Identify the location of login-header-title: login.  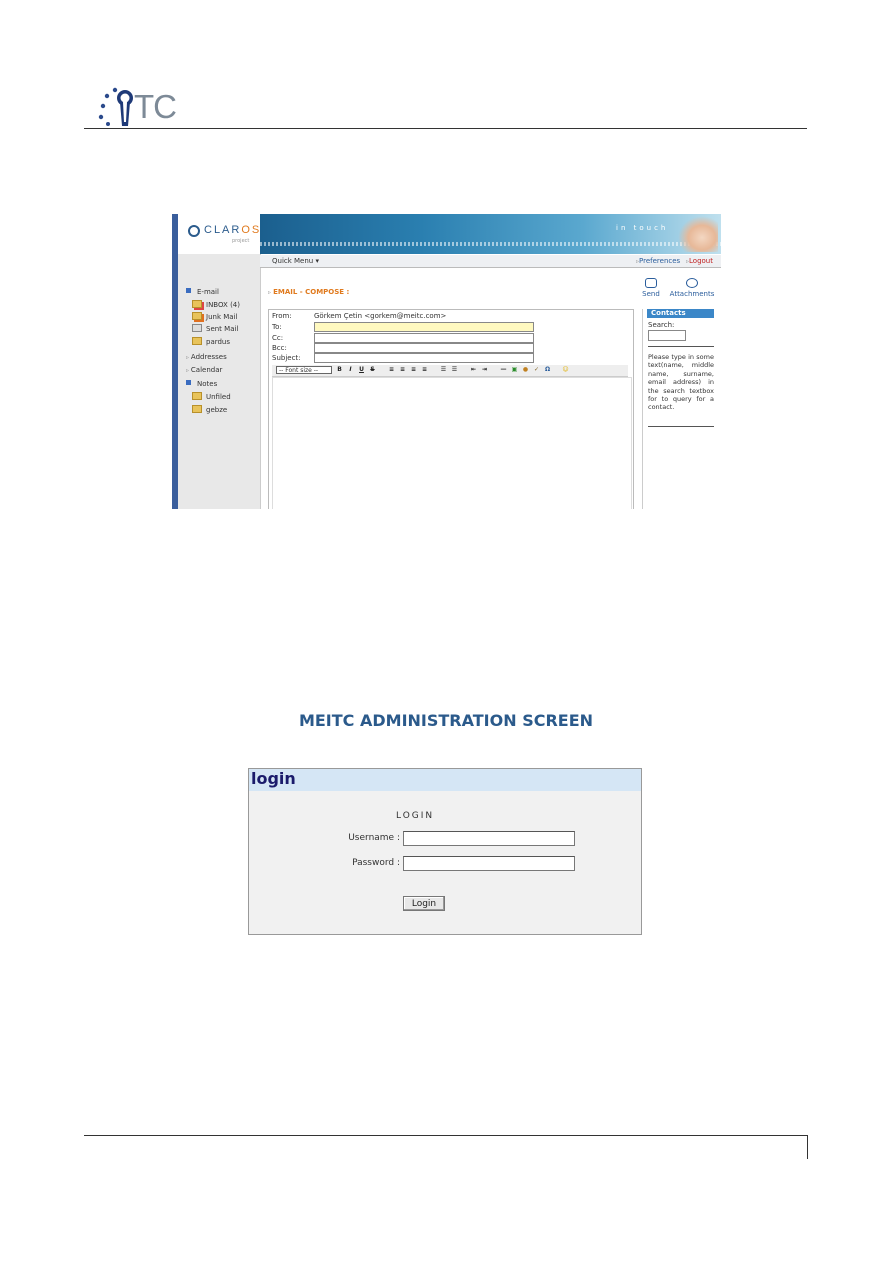
(273, 778).